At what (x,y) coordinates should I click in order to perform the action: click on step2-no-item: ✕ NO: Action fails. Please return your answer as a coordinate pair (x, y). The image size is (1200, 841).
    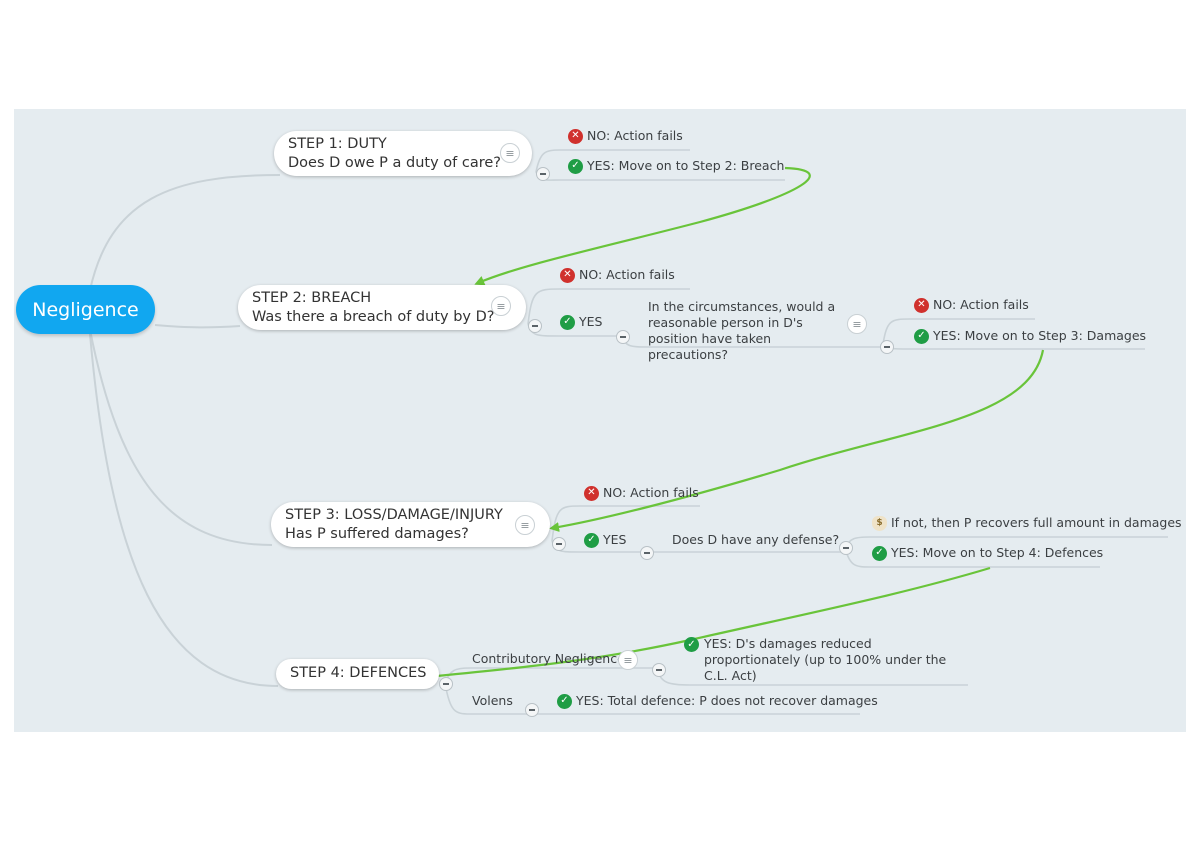
    Looking at the image, I should click on (617, 275).